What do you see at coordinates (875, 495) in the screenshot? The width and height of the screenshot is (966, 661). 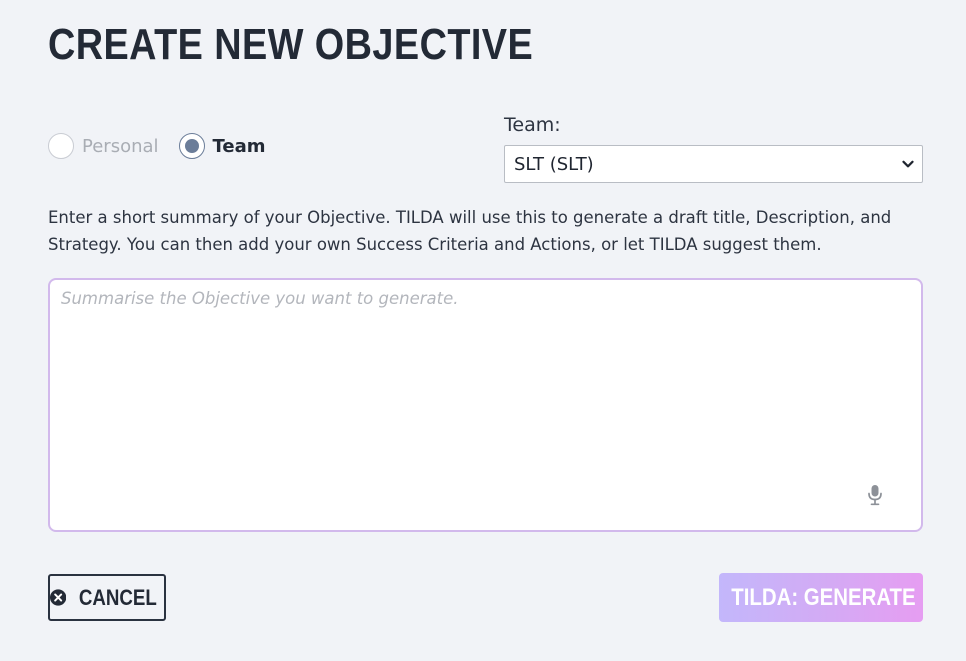 I see `microphone-icon` at bounding box center [875, 495].